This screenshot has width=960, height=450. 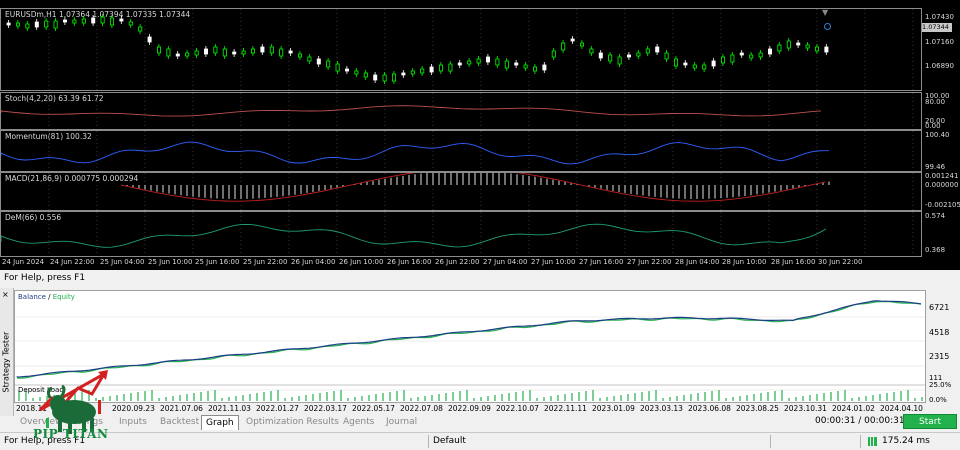 I want to click on date-axis-label: 2022.11.11, so click(x=565, y=408).